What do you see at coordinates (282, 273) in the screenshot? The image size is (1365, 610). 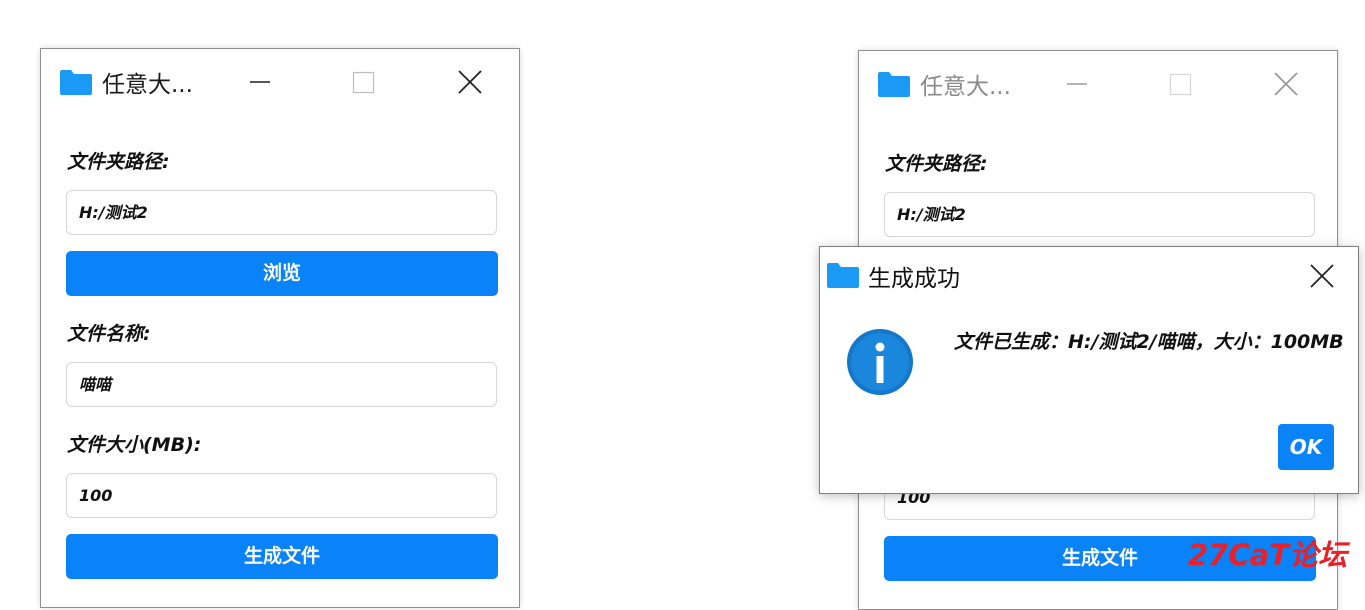 I see `browse-button: 浏览` at bounding box center [282, 273].